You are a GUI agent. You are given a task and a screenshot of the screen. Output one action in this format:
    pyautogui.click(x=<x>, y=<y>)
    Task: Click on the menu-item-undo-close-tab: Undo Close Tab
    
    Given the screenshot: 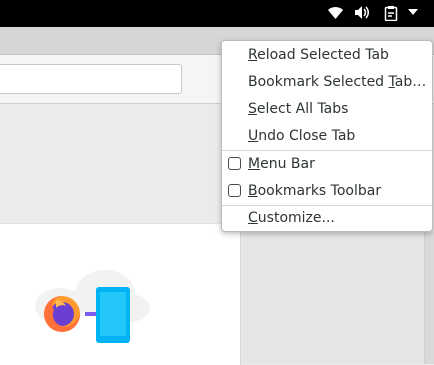 What is the action you would take?
    pyautogui.click(x=327, y=136)
    